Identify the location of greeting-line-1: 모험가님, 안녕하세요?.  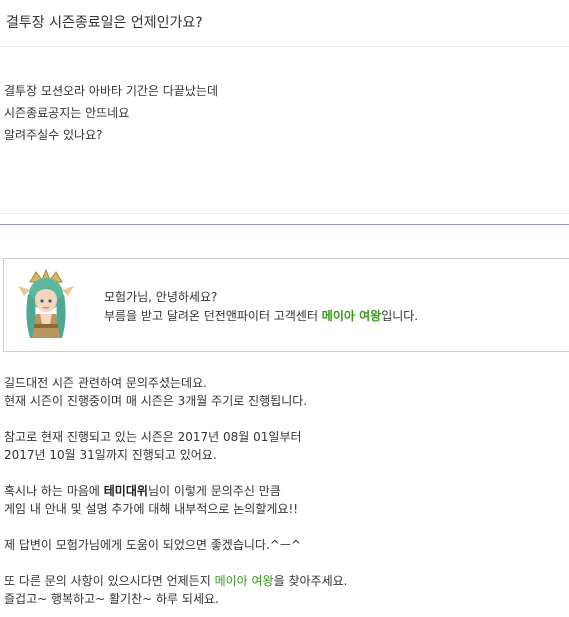
(161, 297).